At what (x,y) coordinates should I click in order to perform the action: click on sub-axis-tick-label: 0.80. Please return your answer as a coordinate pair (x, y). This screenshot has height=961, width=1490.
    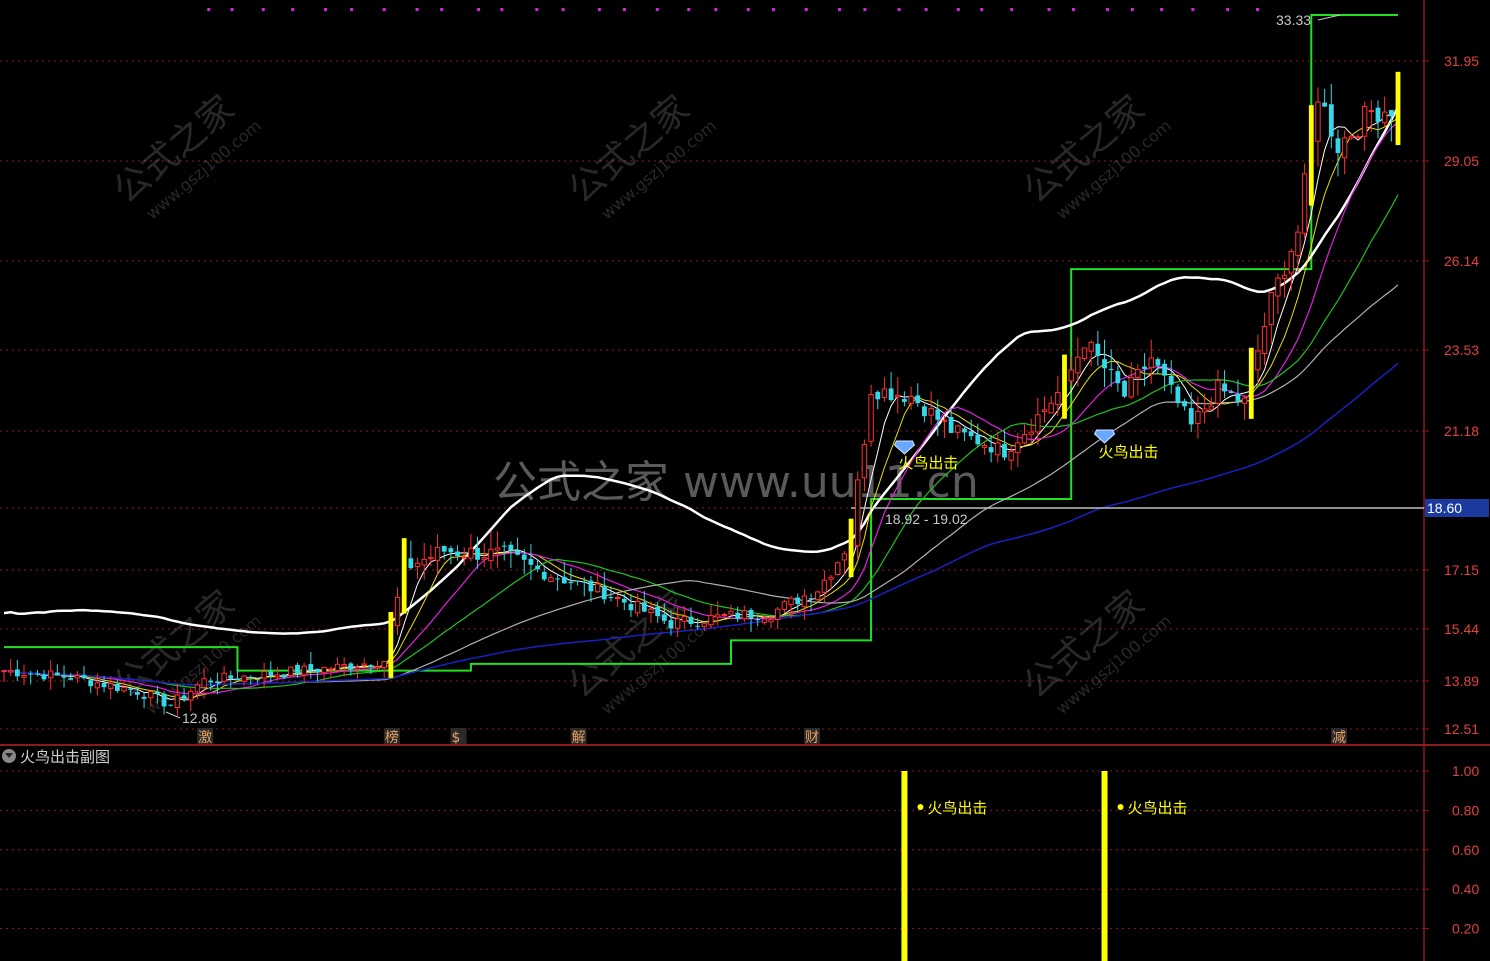
    Looking at the image, I should click on (1465, 810).